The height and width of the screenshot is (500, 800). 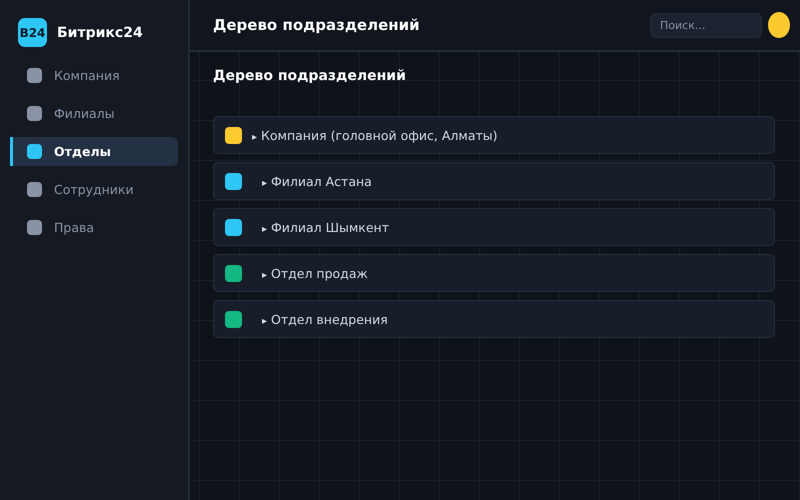 I want to click on nav-item: Компания, so click(x=94, y=75).